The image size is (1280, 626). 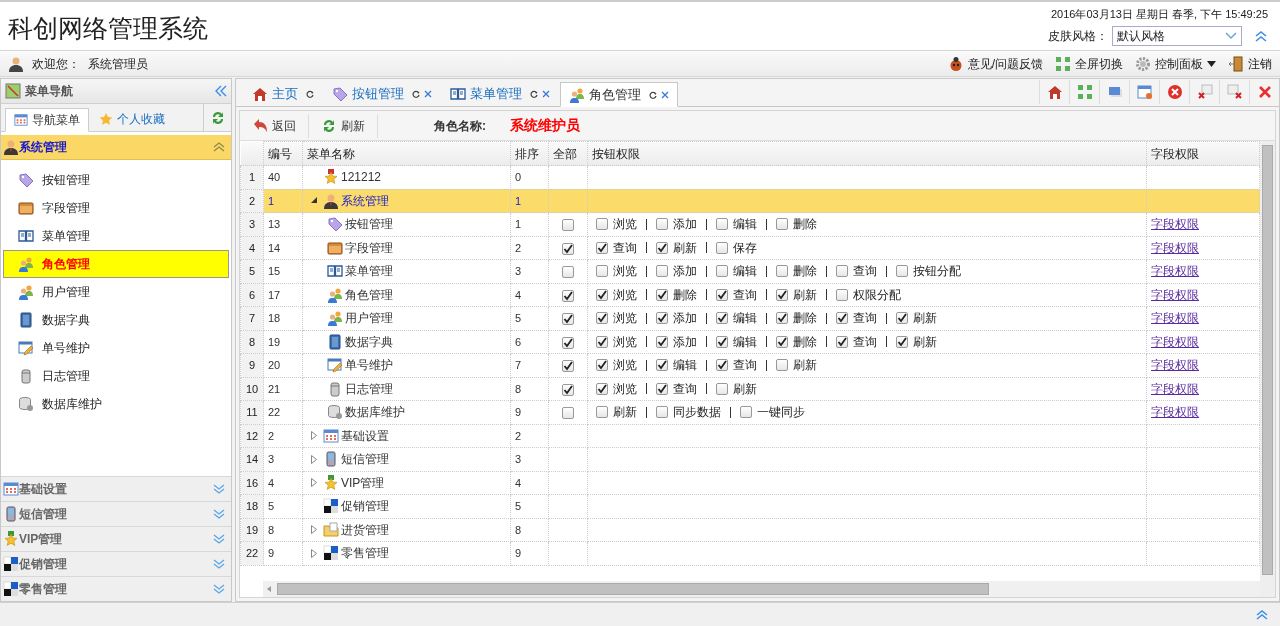 I want to click on table-row: 1 40 121212 0, so click(x=750, y=177).